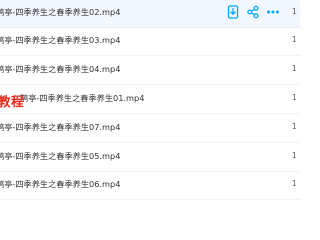  I want to click on row-actions, so click(255, 13).